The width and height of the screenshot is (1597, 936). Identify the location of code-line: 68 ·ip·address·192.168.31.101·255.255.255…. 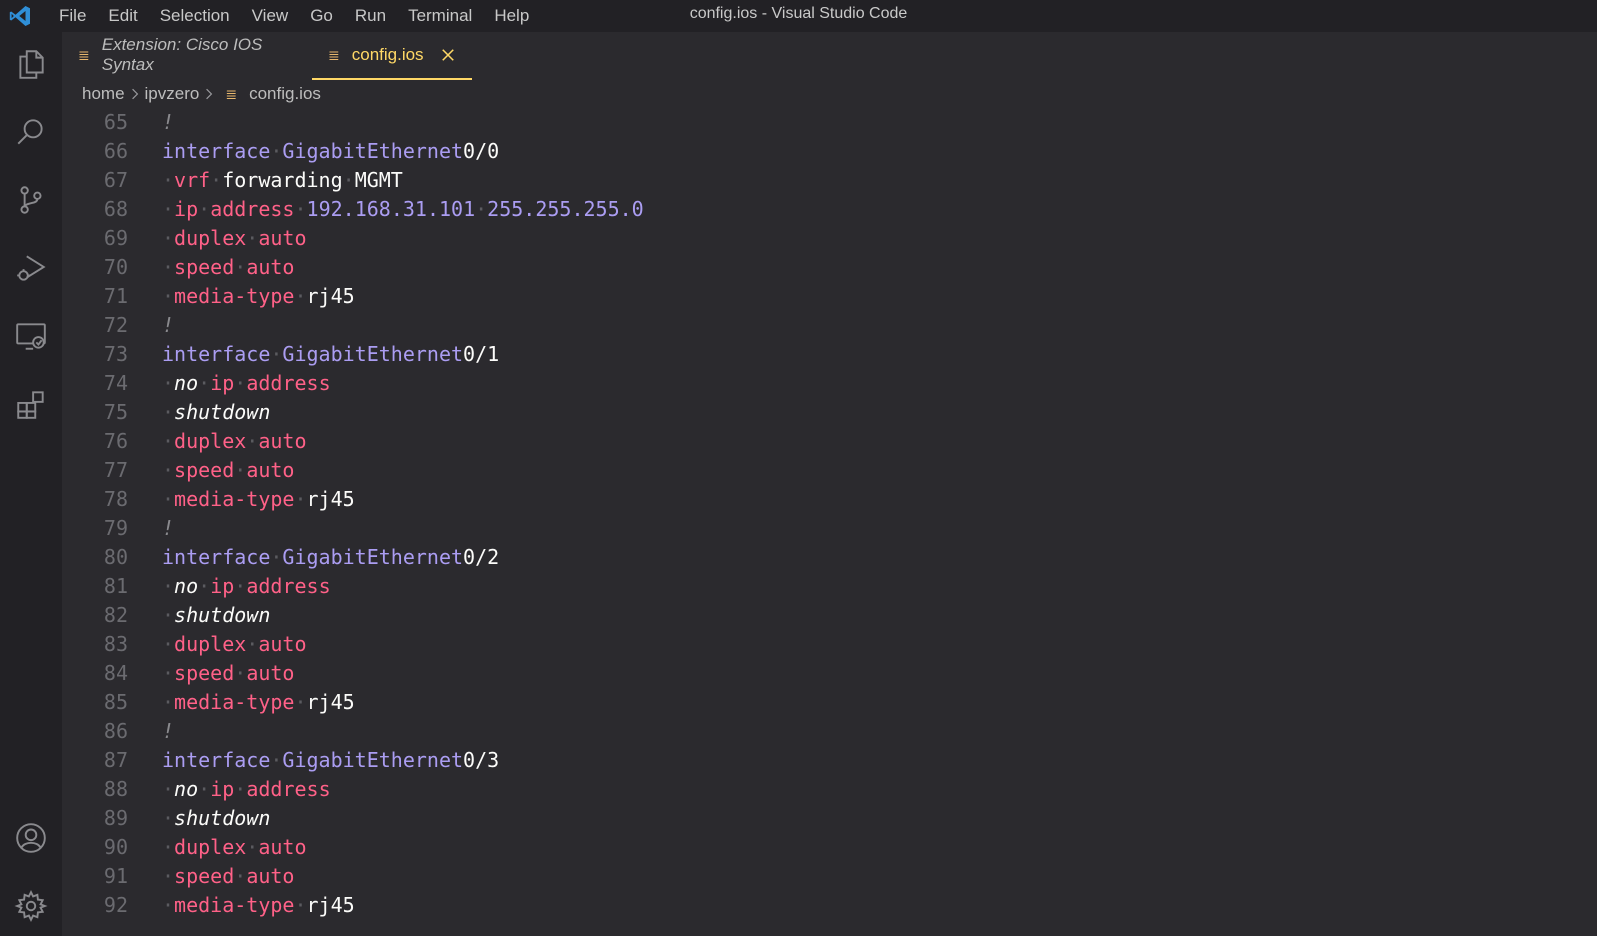
(812, 209).